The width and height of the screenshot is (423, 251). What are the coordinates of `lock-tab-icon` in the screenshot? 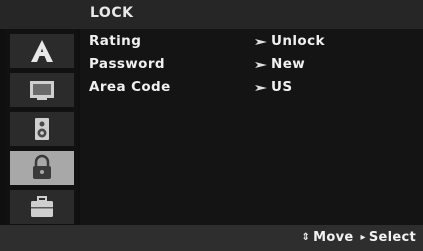 It's located at (42, 166).